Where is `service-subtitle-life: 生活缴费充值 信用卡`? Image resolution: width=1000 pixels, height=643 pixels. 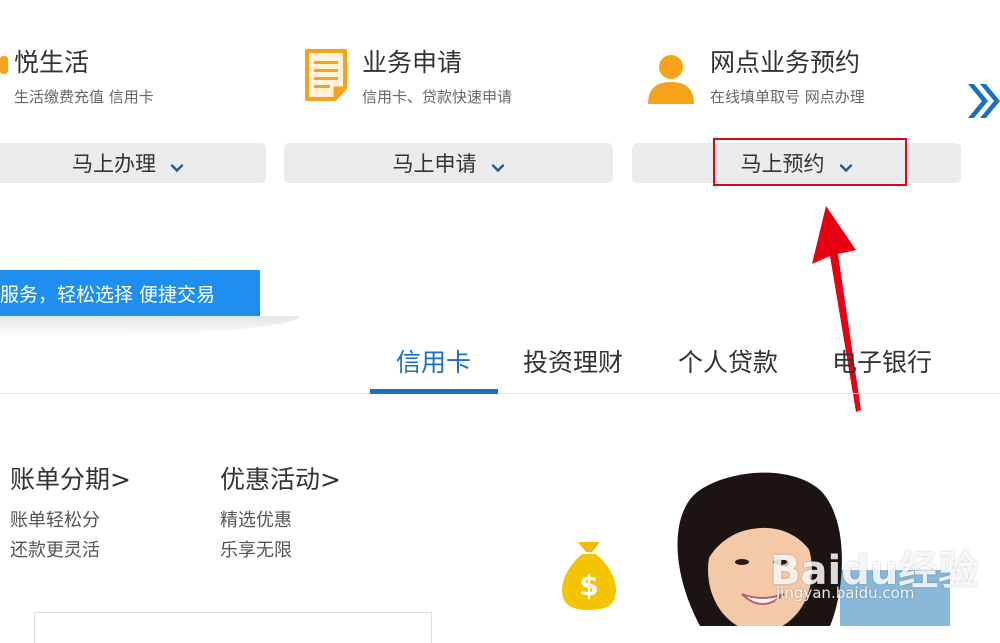 service-subtitle-life: 生活缴费充值 信用卡 is located at coordinates (84, 97).